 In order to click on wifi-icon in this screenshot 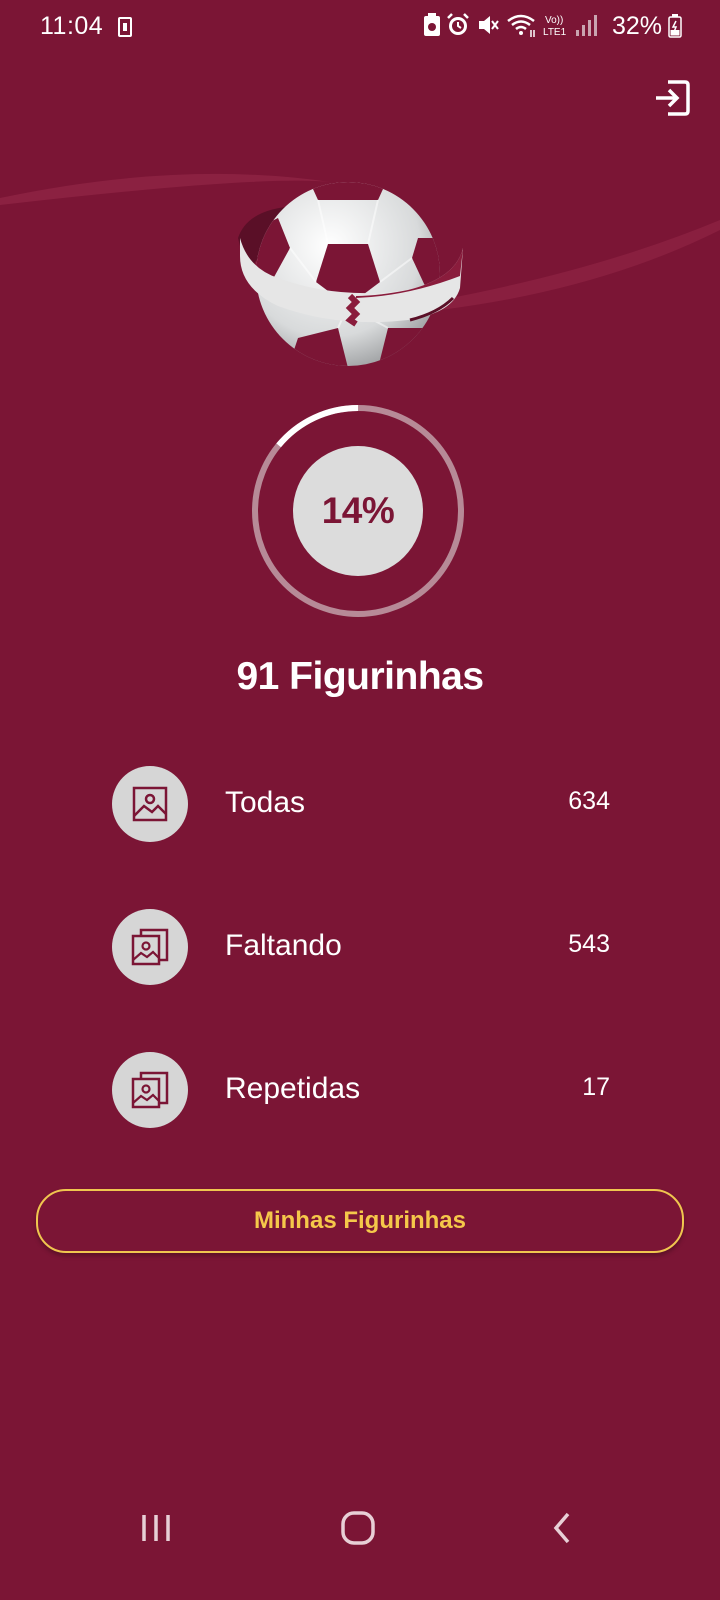, I will do `click(521, 25)`.